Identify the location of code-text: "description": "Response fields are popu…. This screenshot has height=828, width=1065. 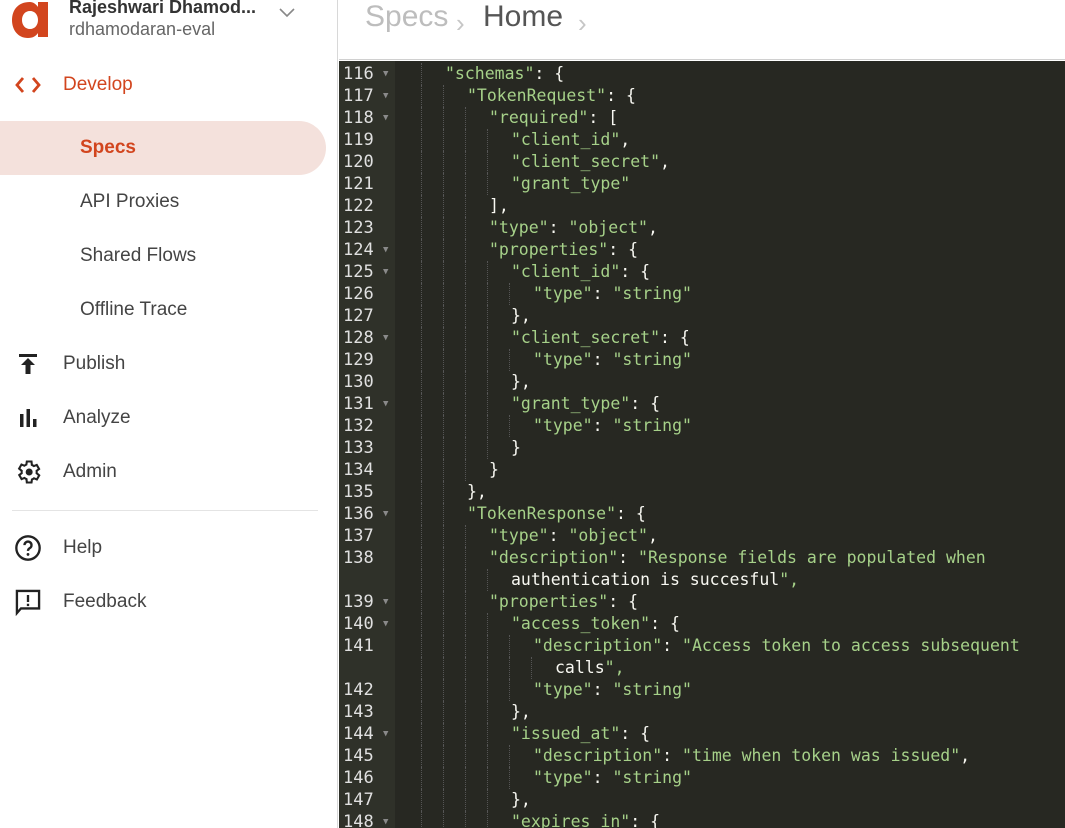
(737, 557).